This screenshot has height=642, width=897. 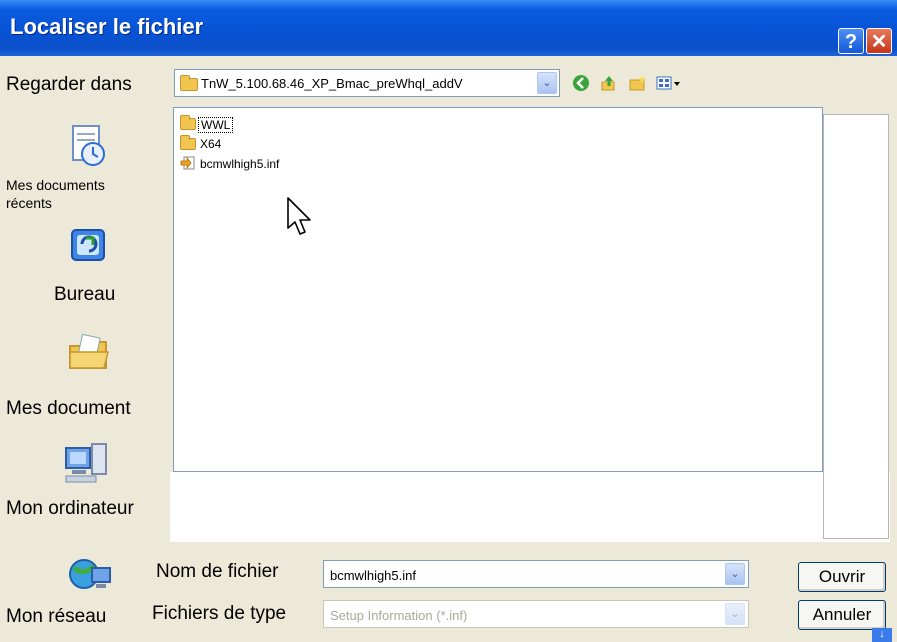 I want to click on file-list-background, so click(x=530, y=507).